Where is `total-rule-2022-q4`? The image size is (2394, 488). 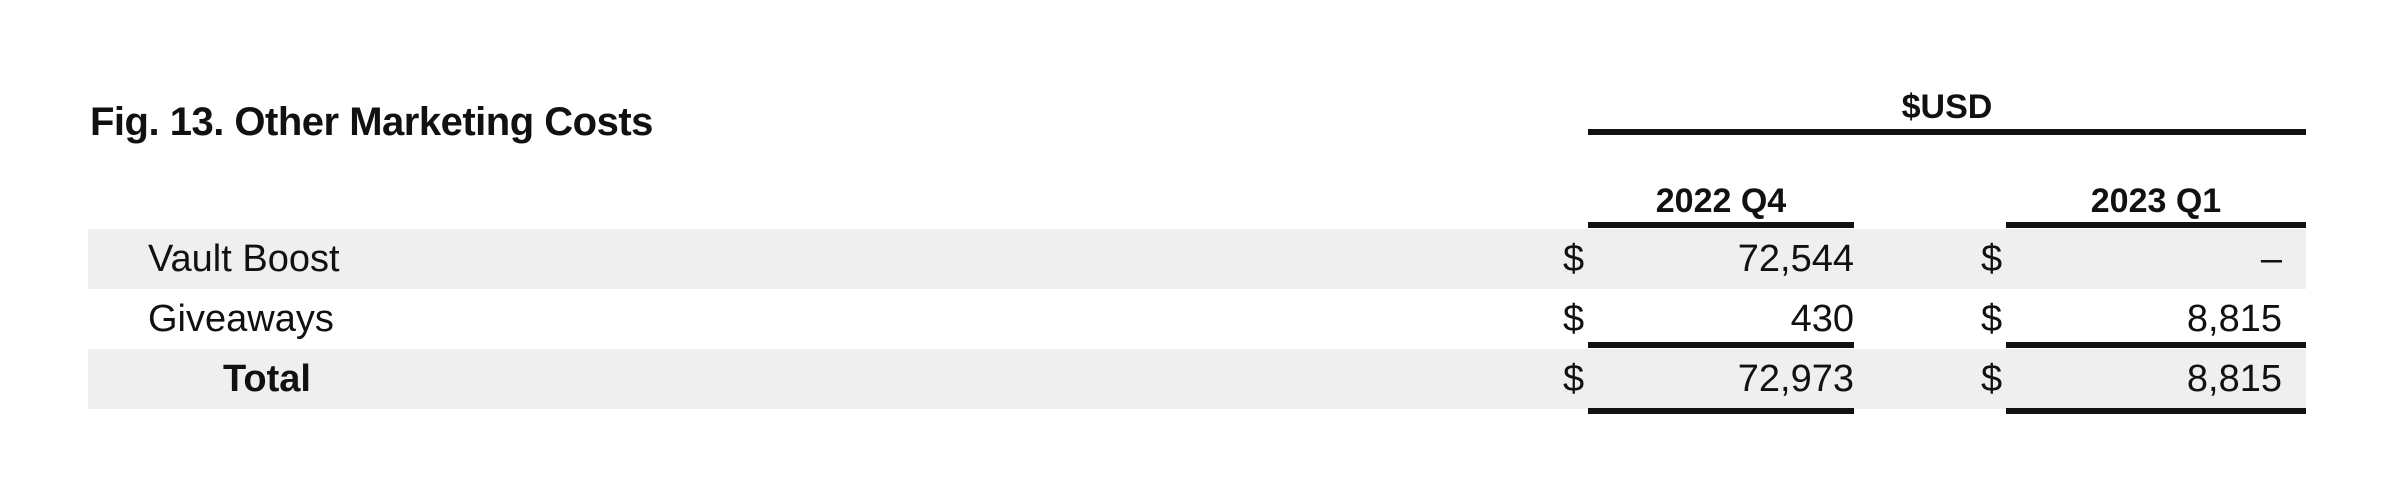
total-rule-2022-q4 is located at coordinates (1721, 411).